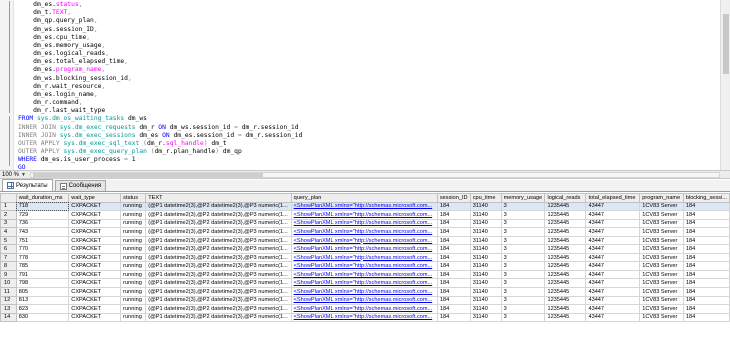 The height and width of the screenshot is (340, 730). What do you see at coordinates (363, 13) in the screenshot?
I see `code-line: dm_t.TEXT,` at bounding box center [363, 13].